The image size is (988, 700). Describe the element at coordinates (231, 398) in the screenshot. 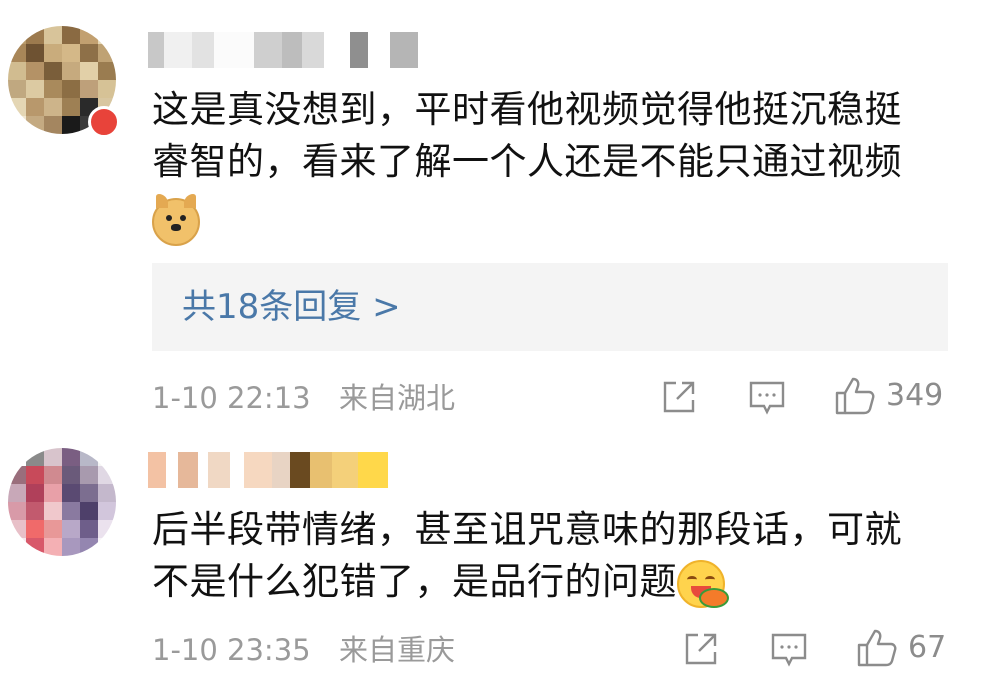

I see `comment-time: 1-10 22:13` at that location.